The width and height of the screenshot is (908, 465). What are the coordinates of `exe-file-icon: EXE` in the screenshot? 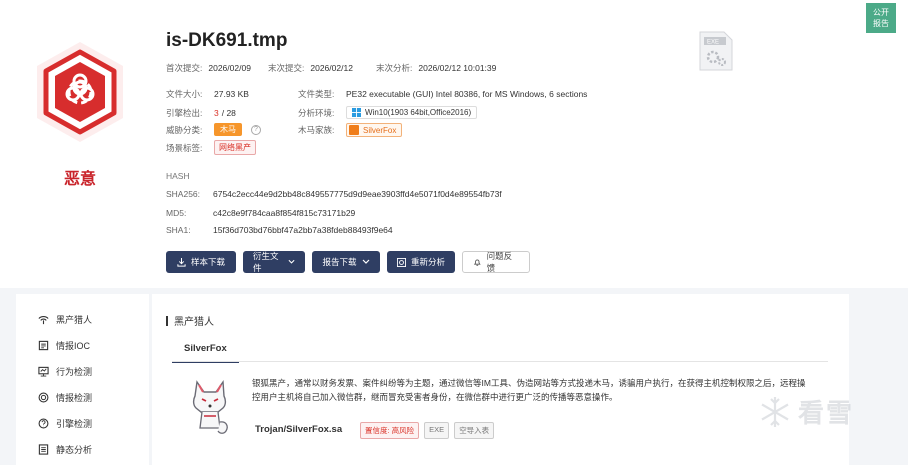 It's located at (716, 51).